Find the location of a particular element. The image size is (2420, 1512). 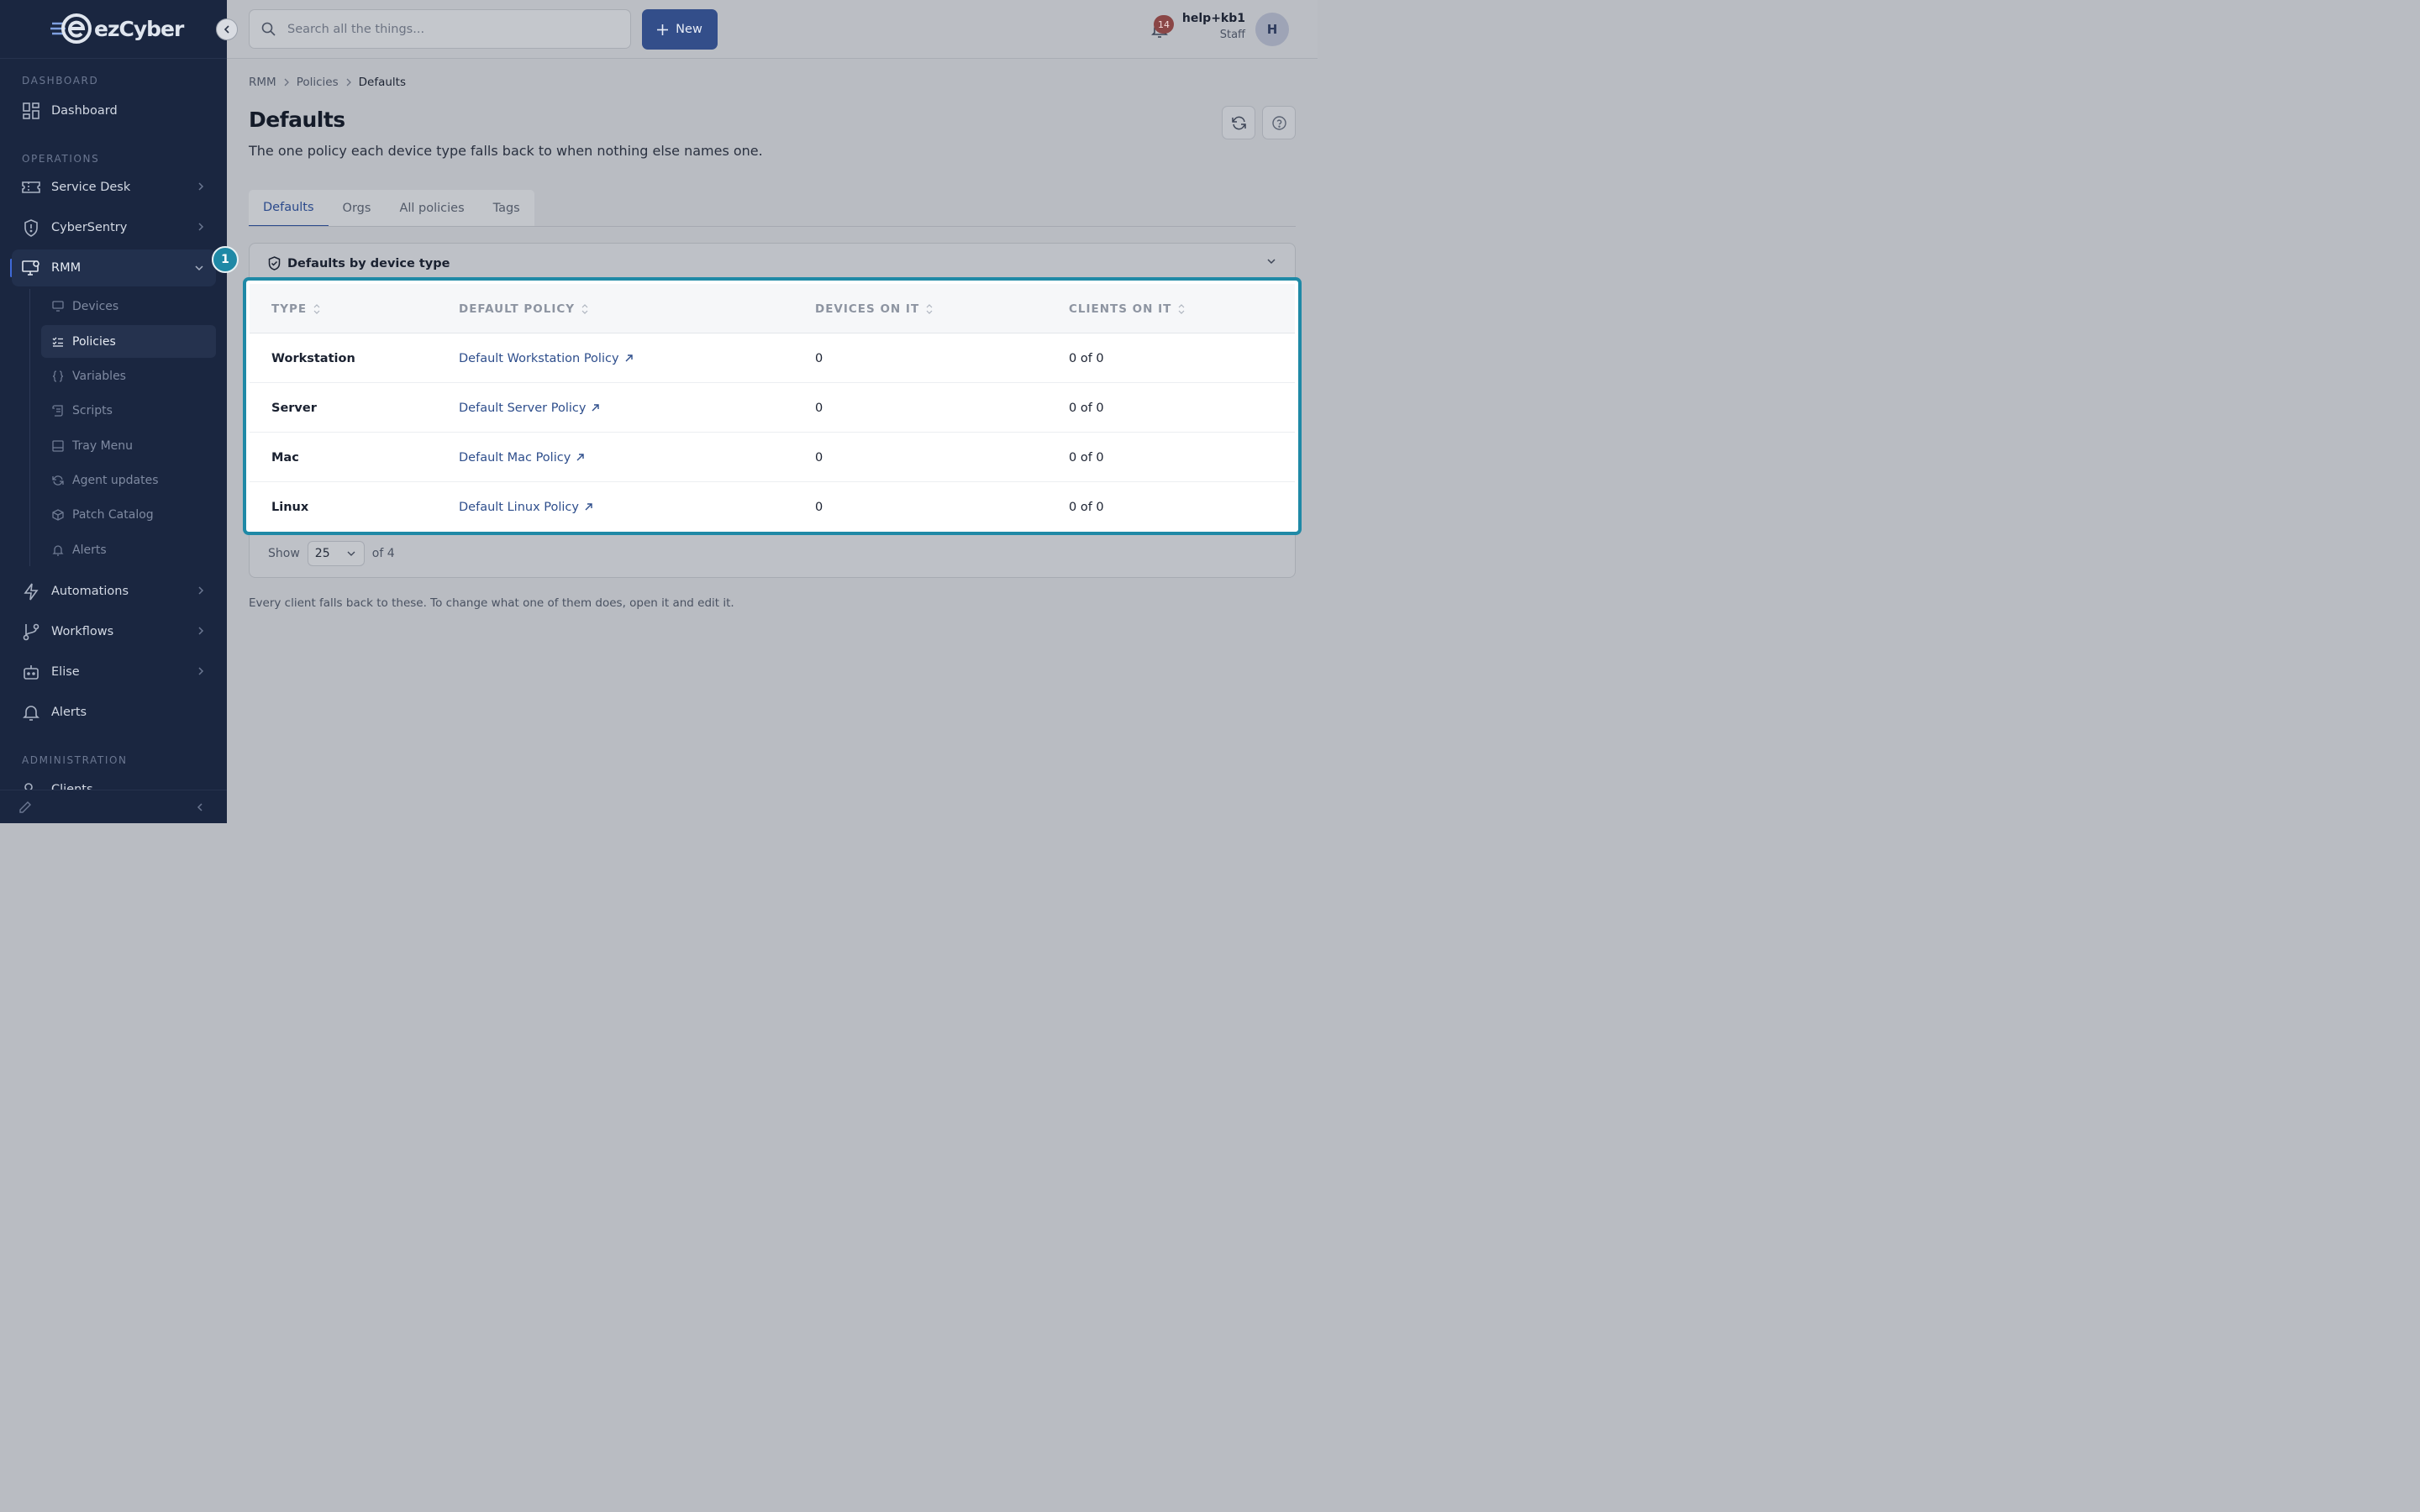

refresh-button is located at coordinates (1238, 122).